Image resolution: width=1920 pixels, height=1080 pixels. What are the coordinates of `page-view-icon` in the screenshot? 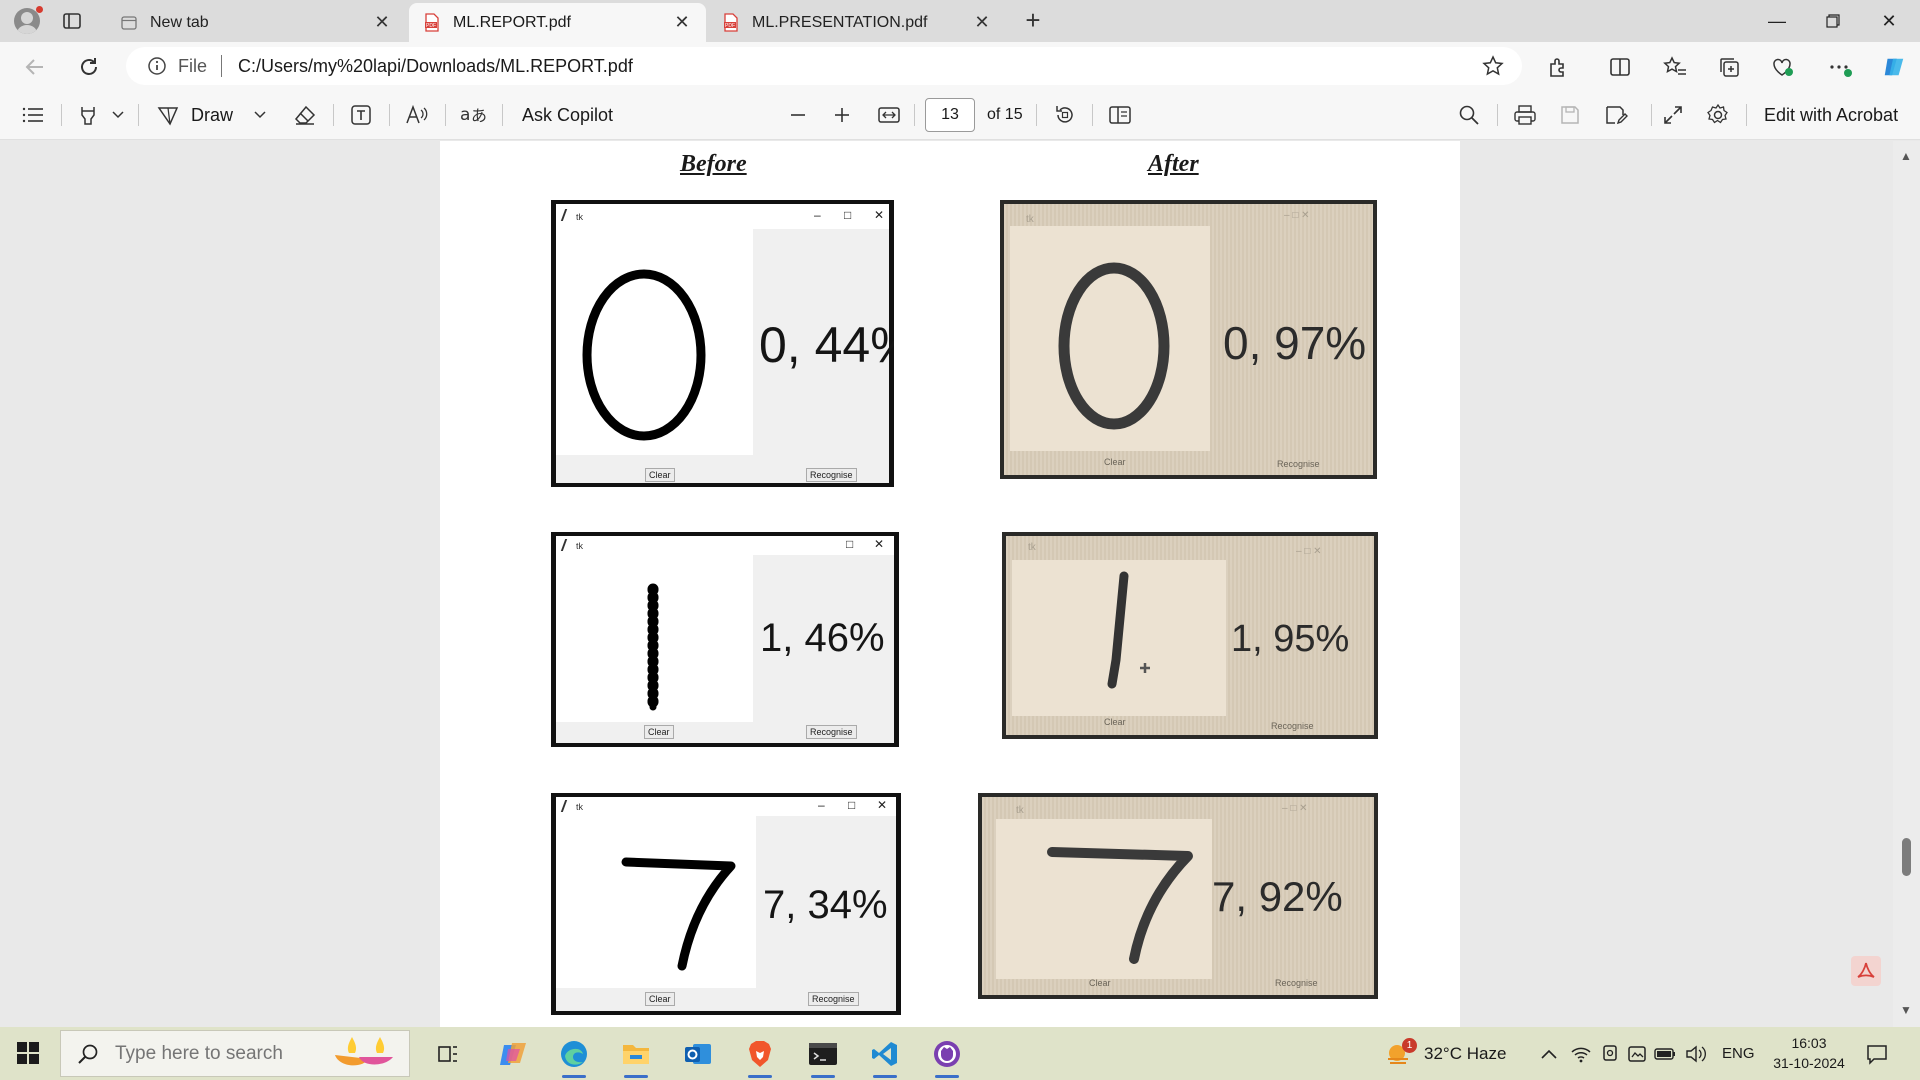 It's located at (1120, 115).